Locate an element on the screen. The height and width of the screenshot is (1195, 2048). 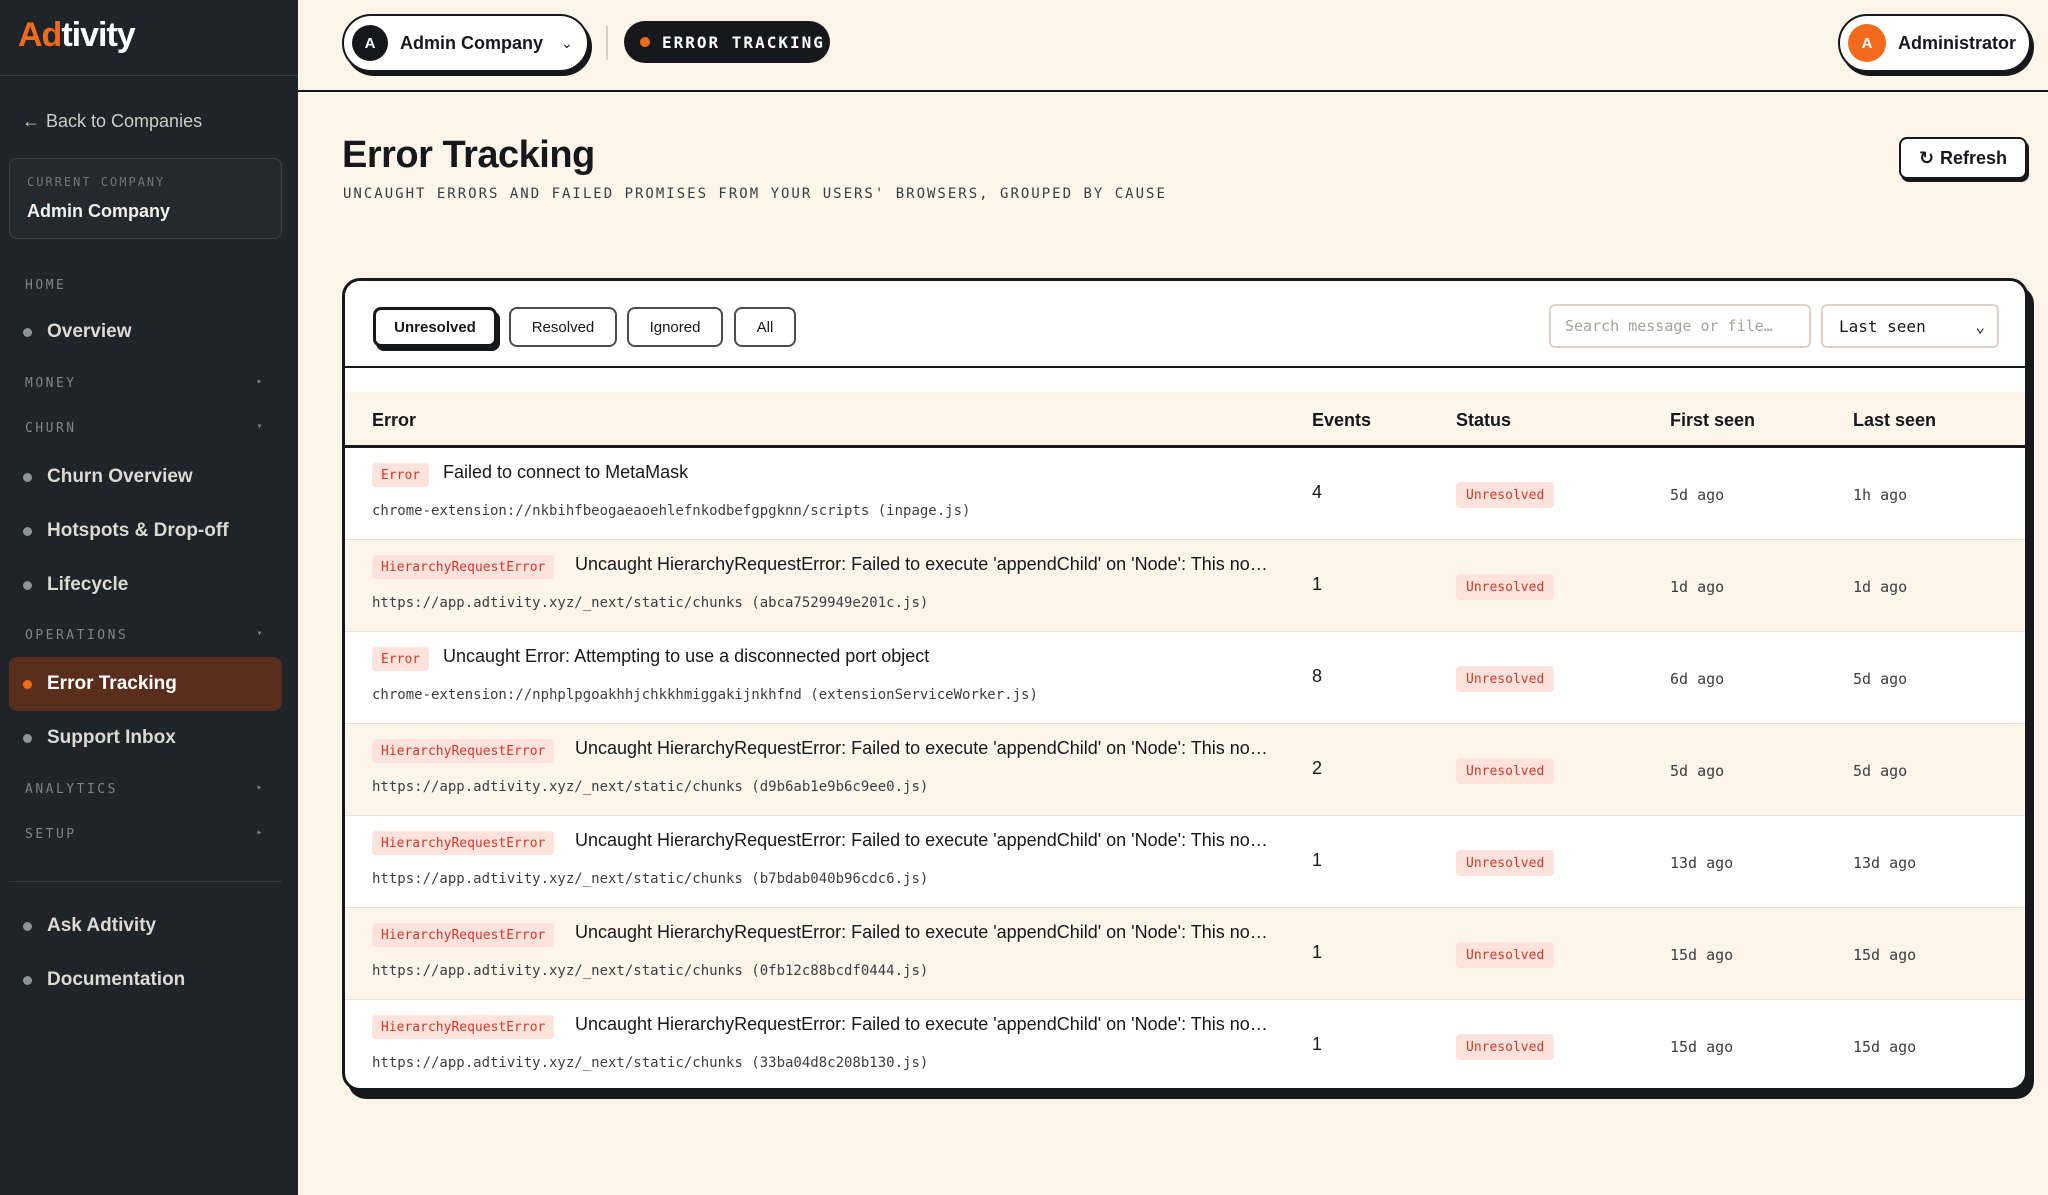
user-menu: A Administrator is located at coordinates (1934, 43).